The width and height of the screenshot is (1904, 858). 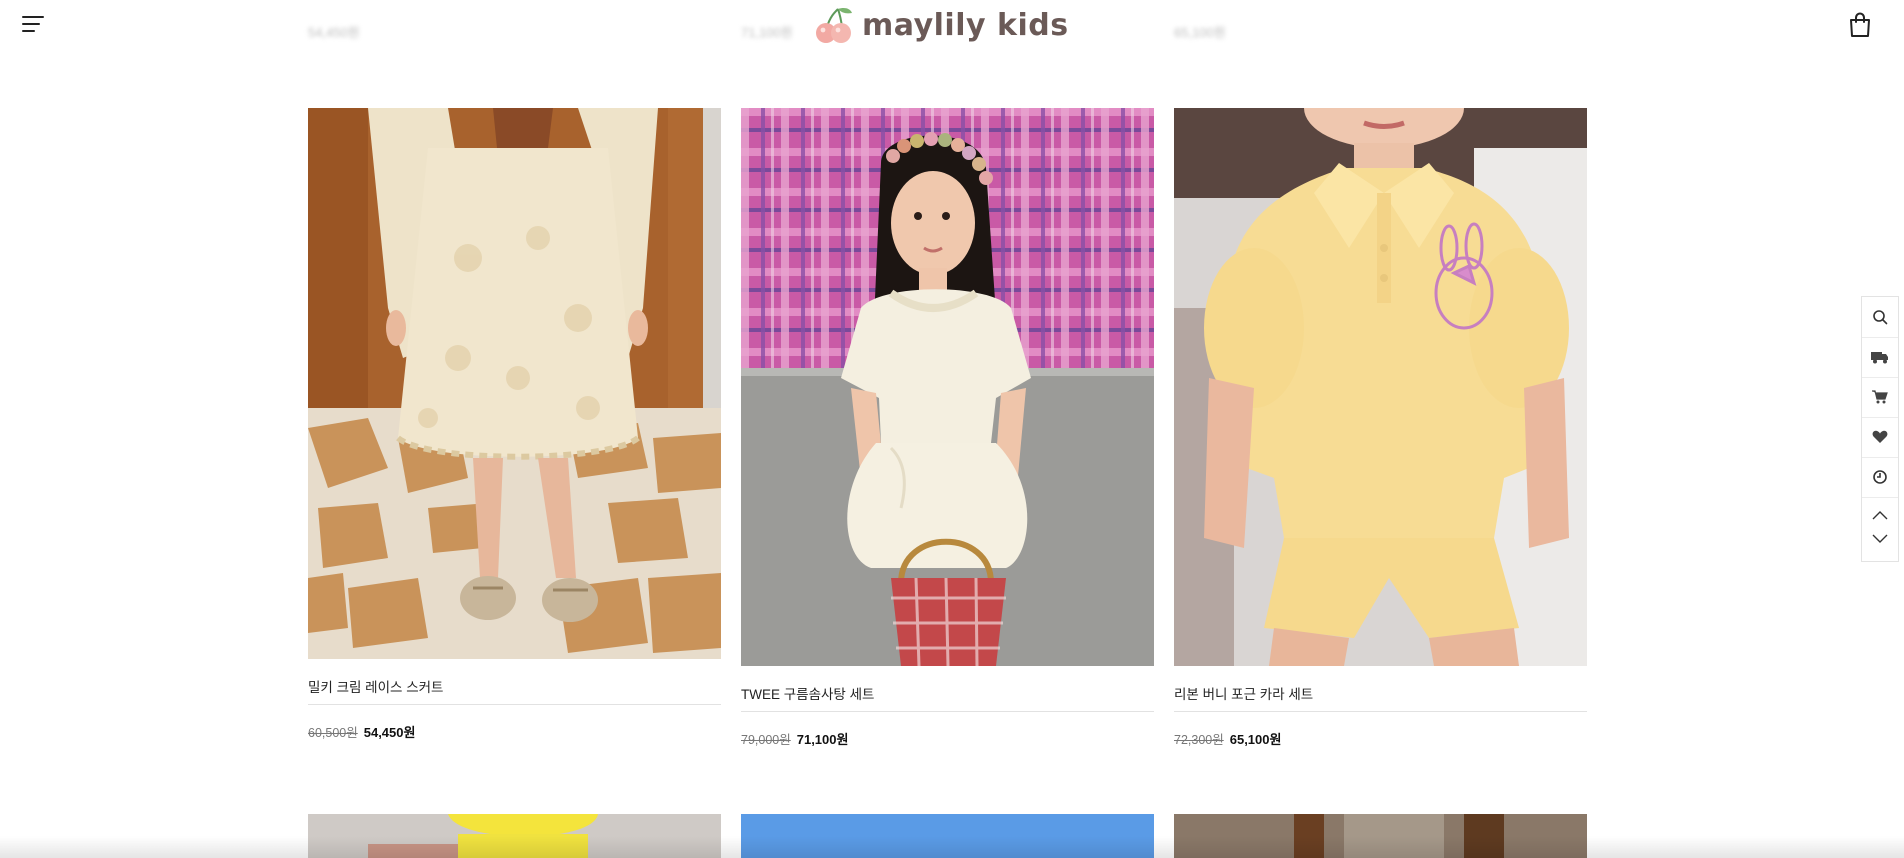 What do you see at coordinates (1199, 740) in the screenshot?
I see `original-price: 72,300원` at bounding box center [1199, 740].